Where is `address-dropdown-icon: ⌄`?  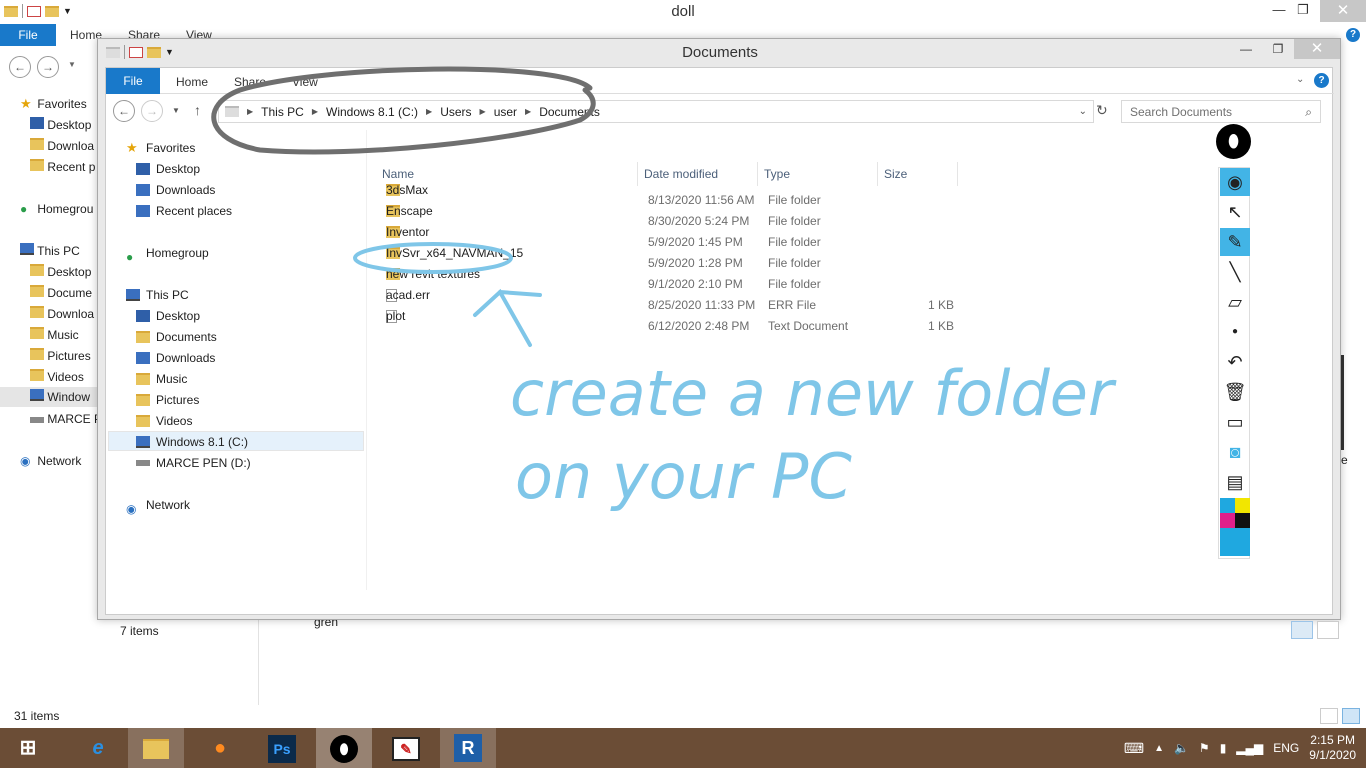
address-dropdown-icon: ⌄ is located at coordinates (1083, 111).